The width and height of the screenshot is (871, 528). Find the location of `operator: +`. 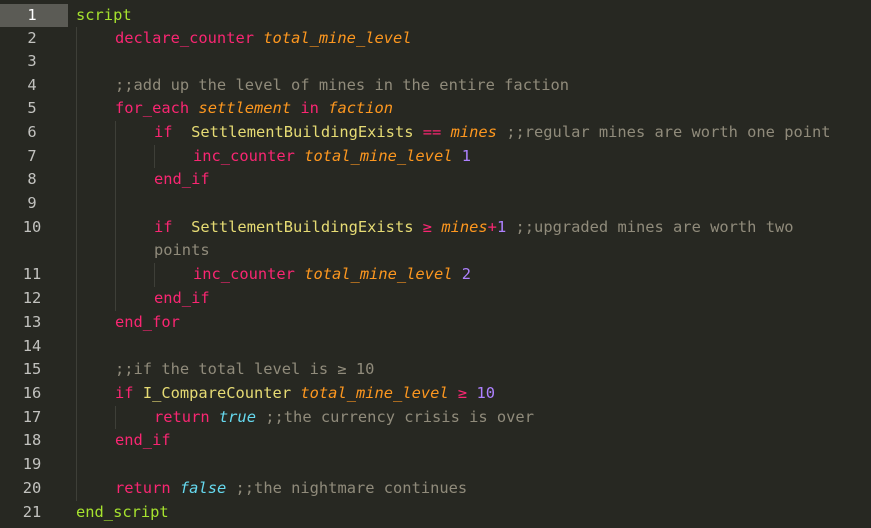

operator: + is located at coordinates (492, 227).